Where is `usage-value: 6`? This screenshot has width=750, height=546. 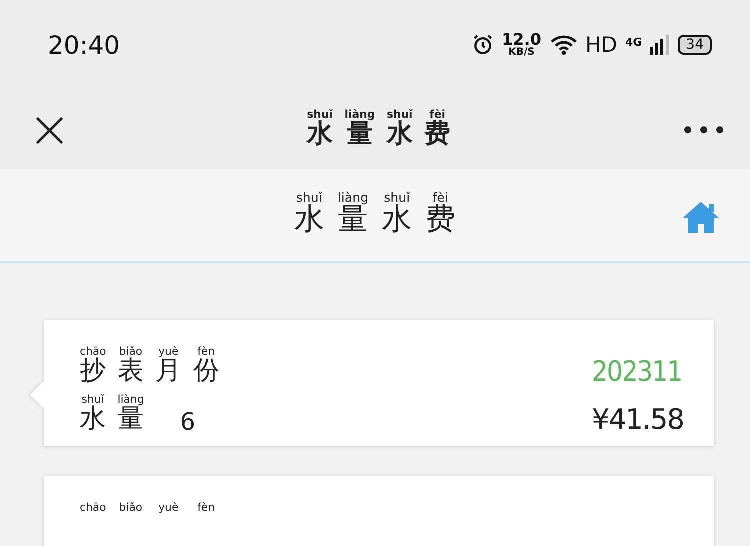 usage-value: 6 is located at coordinates (188, 422).